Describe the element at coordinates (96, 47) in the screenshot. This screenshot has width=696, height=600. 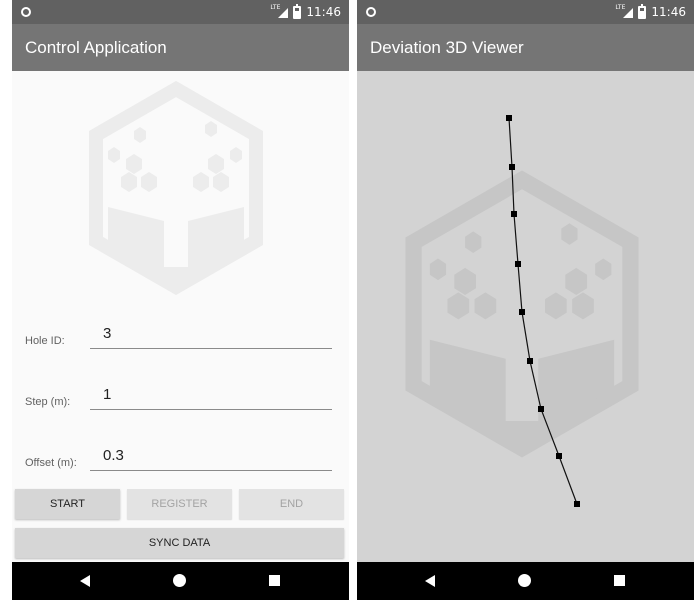
I see `page-title: Control Application` at that location.